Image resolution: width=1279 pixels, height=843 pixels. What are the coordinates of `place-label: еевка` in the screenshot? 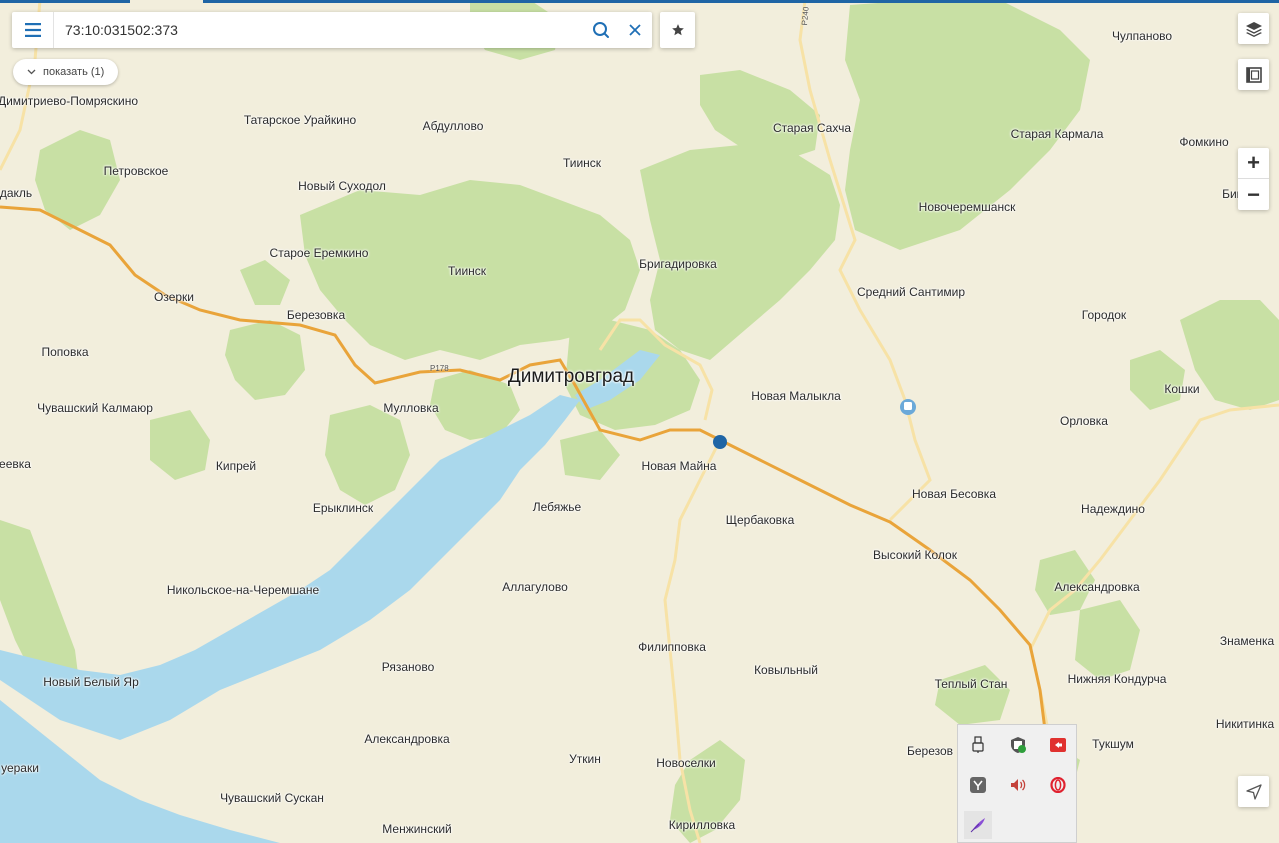 It's located at (15, 464).